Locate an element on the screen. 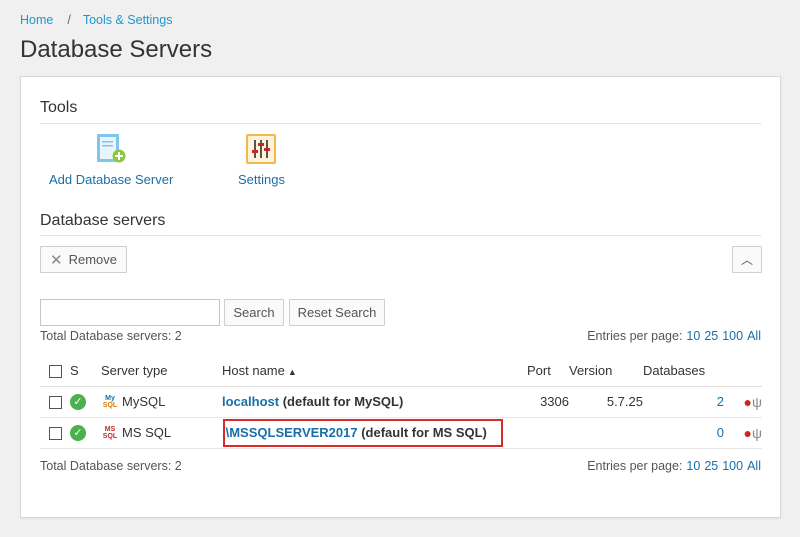 This screenshot has width=800, height=537. add-database-server-button: Add Database Server is located at coordinates (111, 160).